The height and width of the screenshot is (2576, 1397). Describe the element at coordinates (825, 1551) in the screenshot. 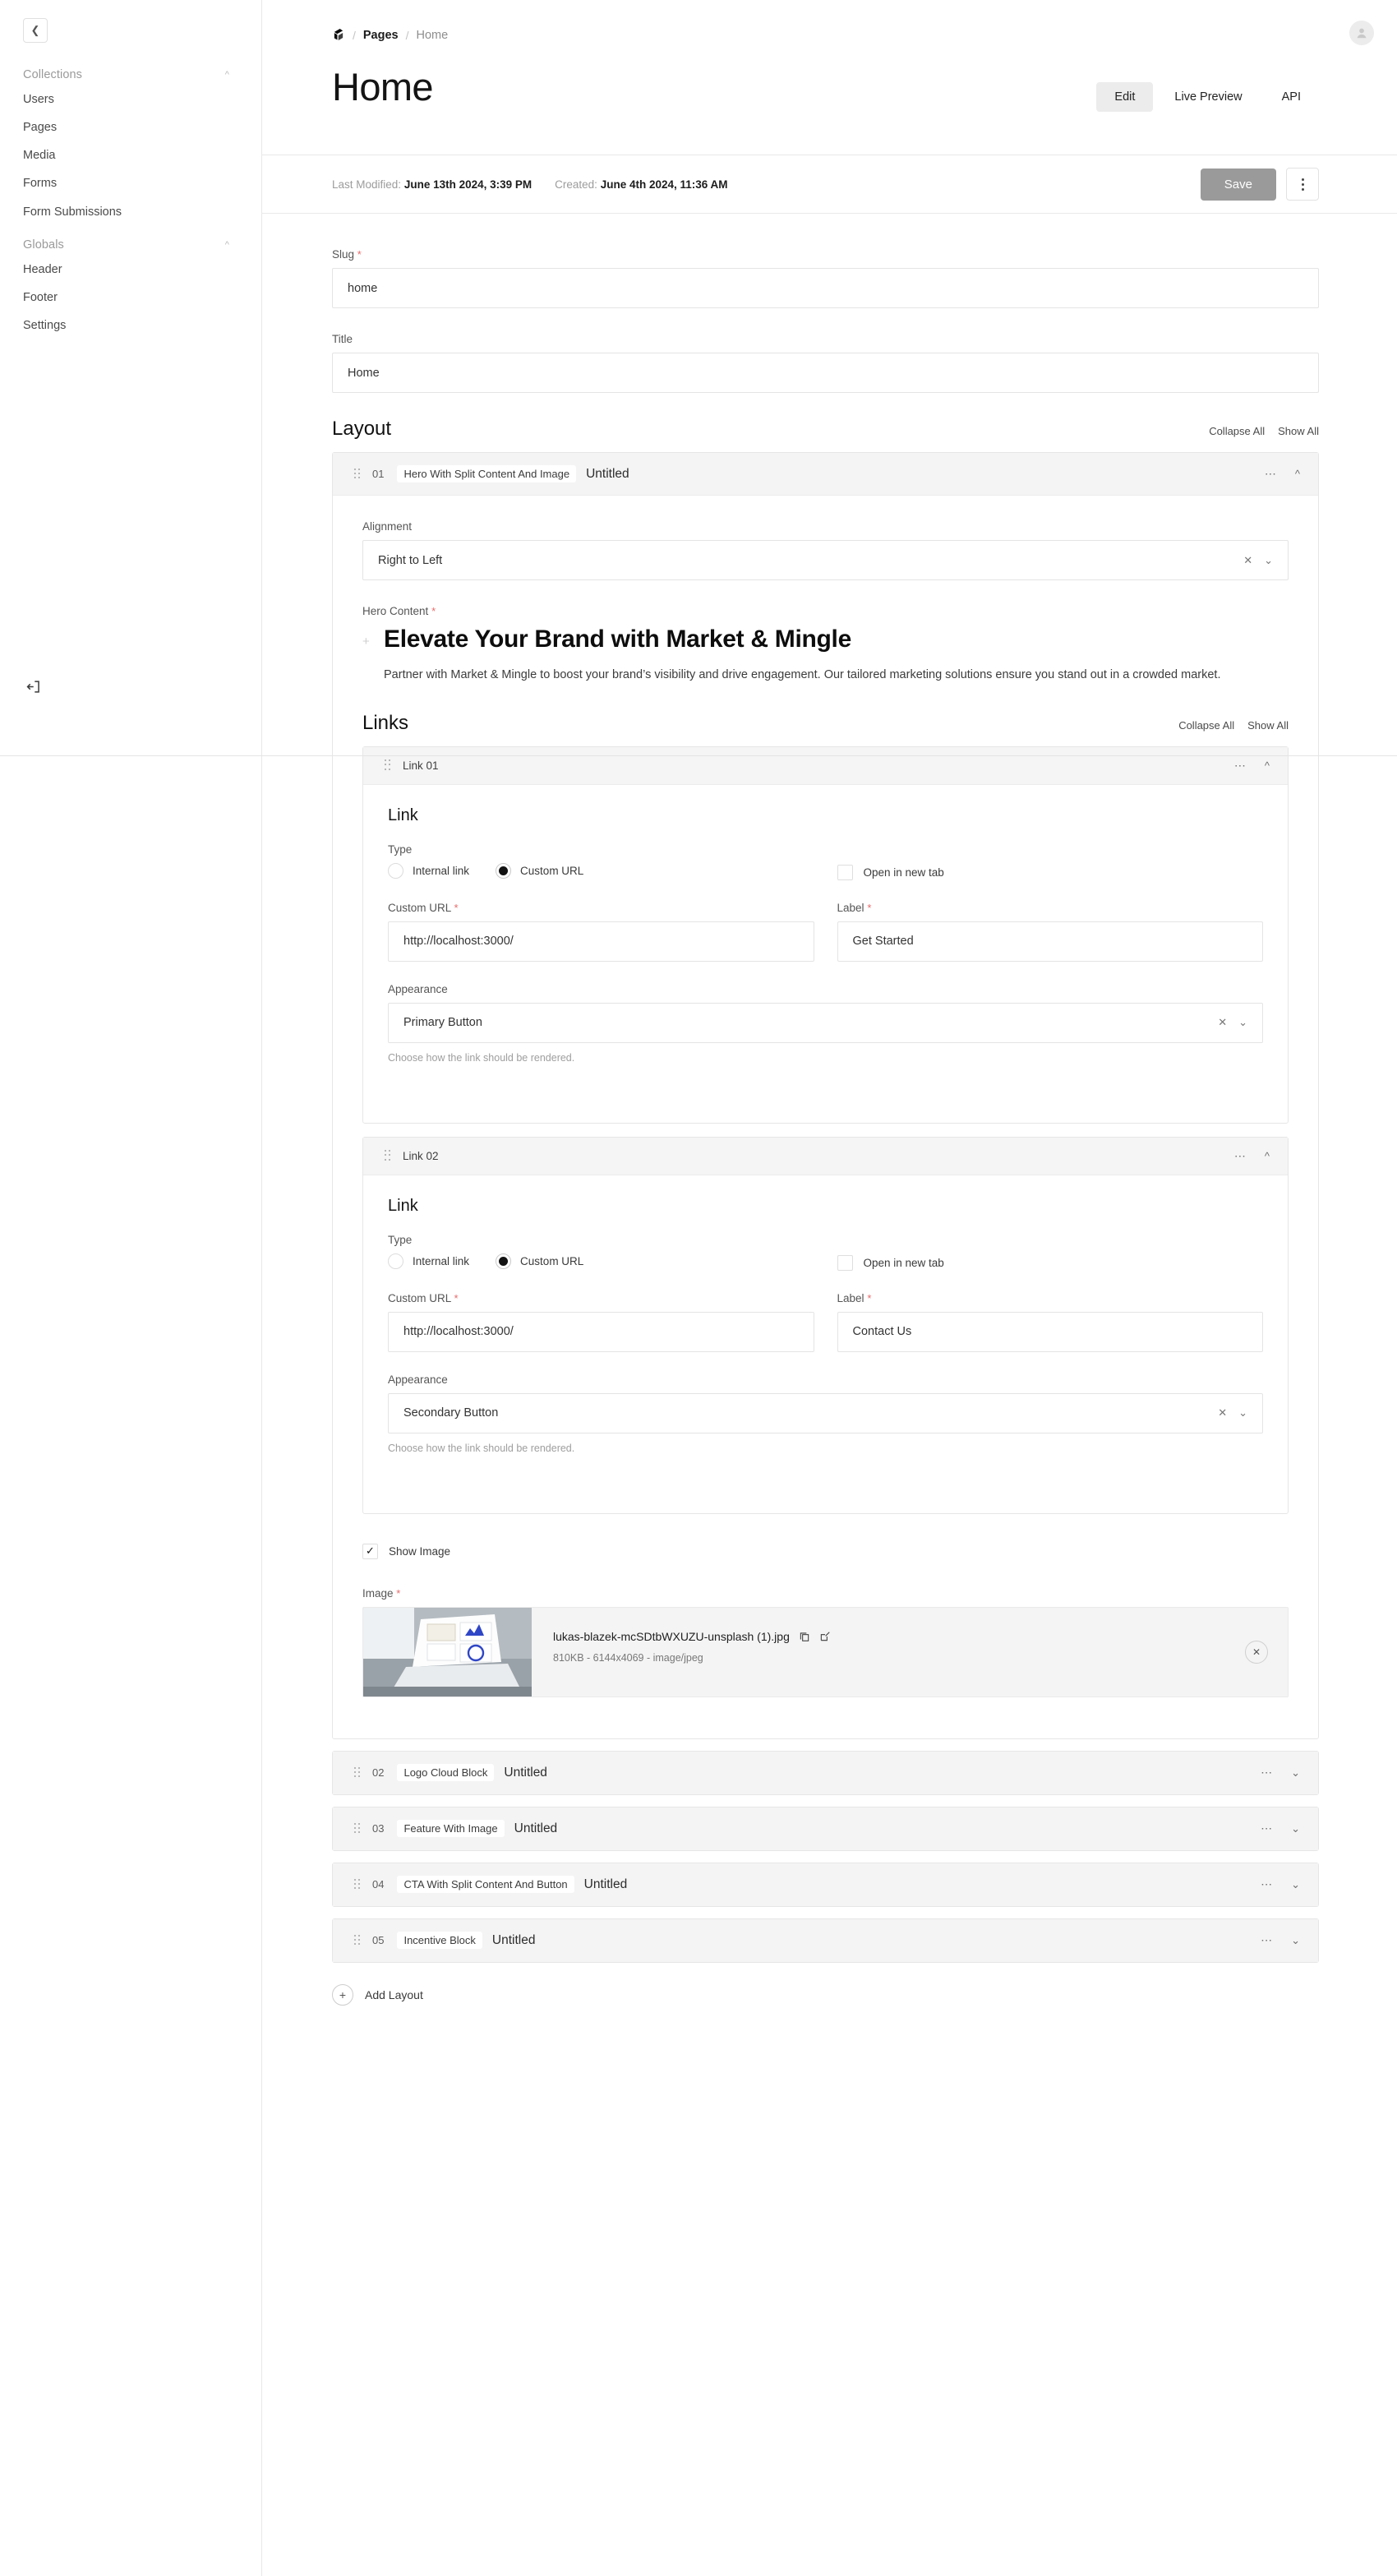

I see `checkbox-show-image: ✓ Show Image` at that location.